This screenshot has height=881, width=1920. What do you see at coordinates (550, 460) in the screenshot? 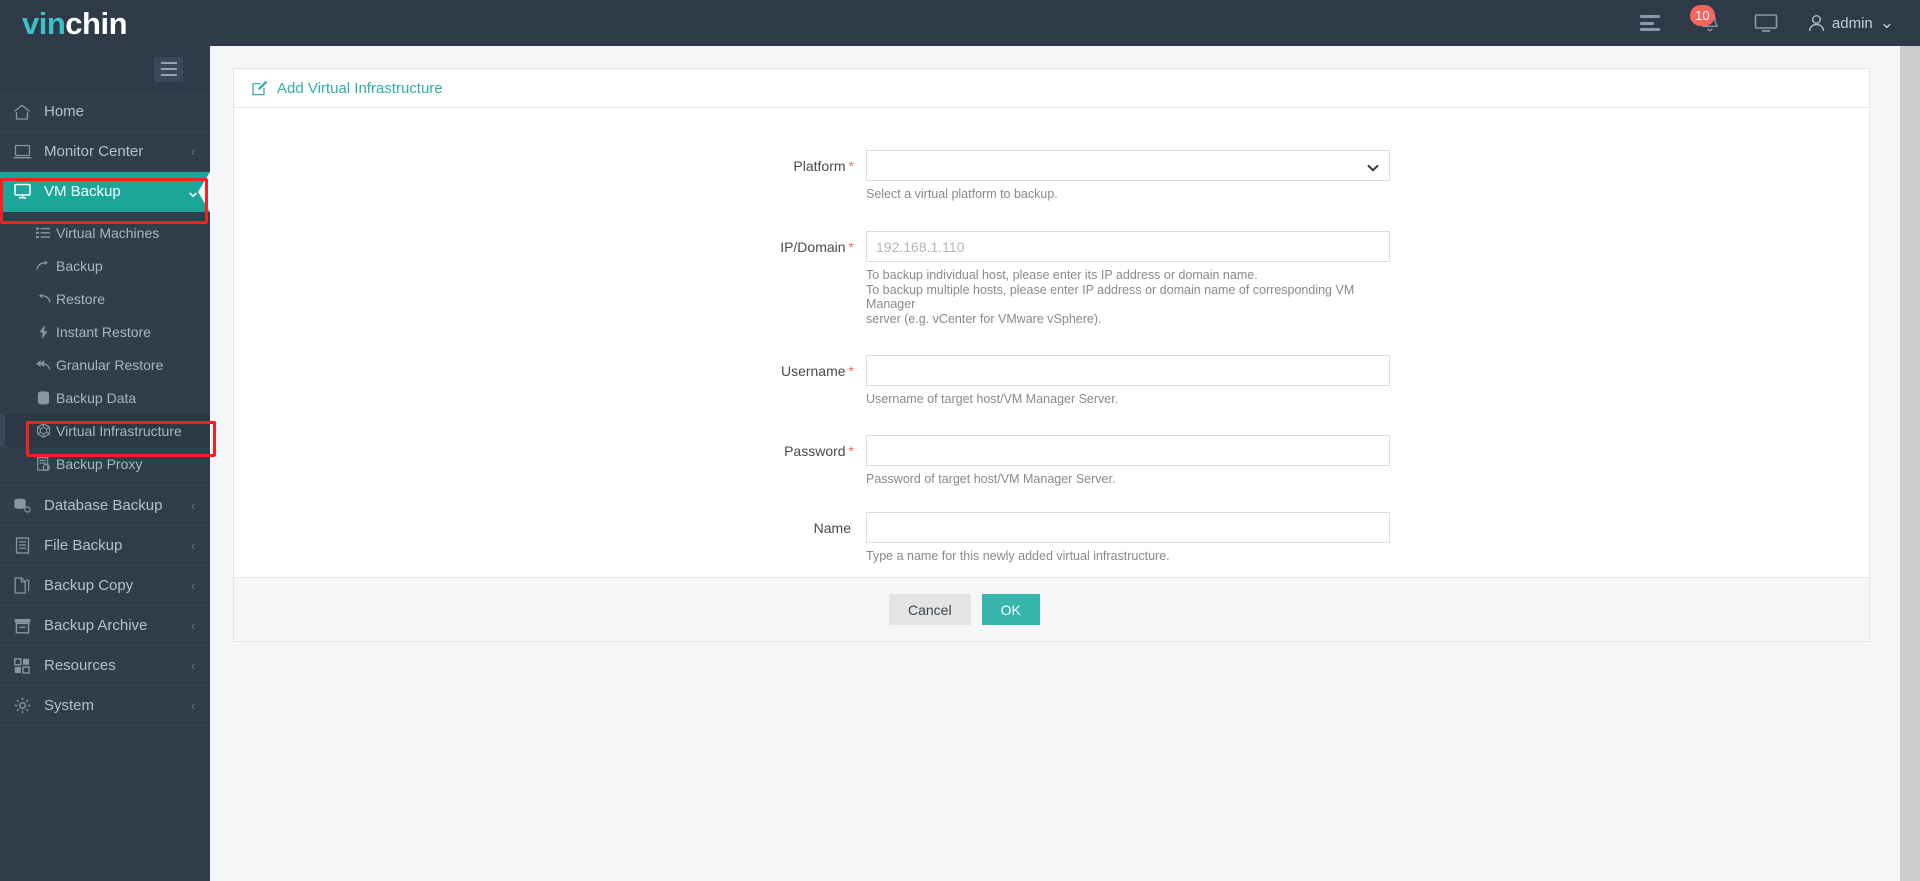
I see `password-label: Password *` at bounding box center [550, 460].